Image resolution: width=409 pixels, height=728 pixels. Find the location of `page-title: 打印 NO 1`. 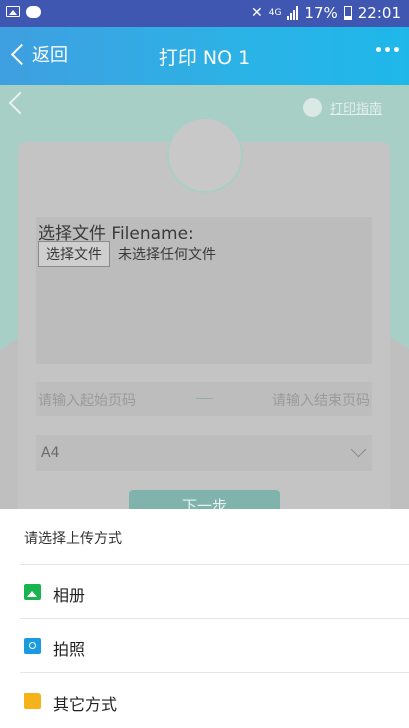

page-title: 打印 NO 1 is located at coordinates (204, 58).